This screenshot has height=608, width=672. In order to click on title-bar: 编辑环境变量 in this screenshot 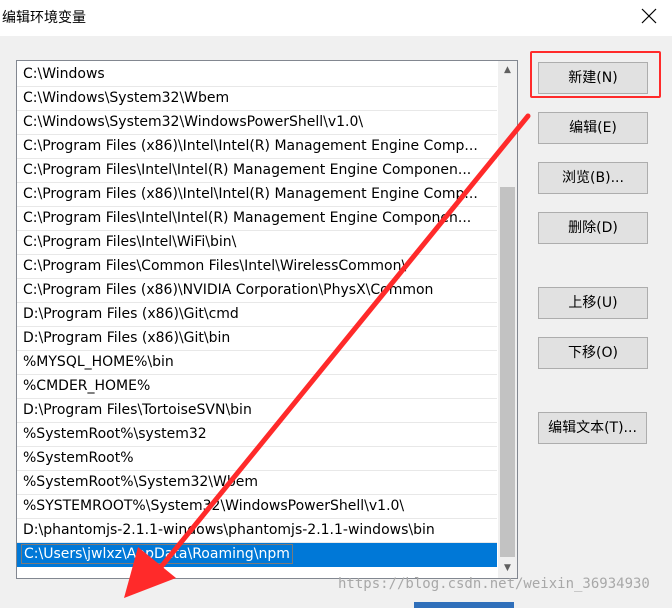, I will do `click(336, 18)`.